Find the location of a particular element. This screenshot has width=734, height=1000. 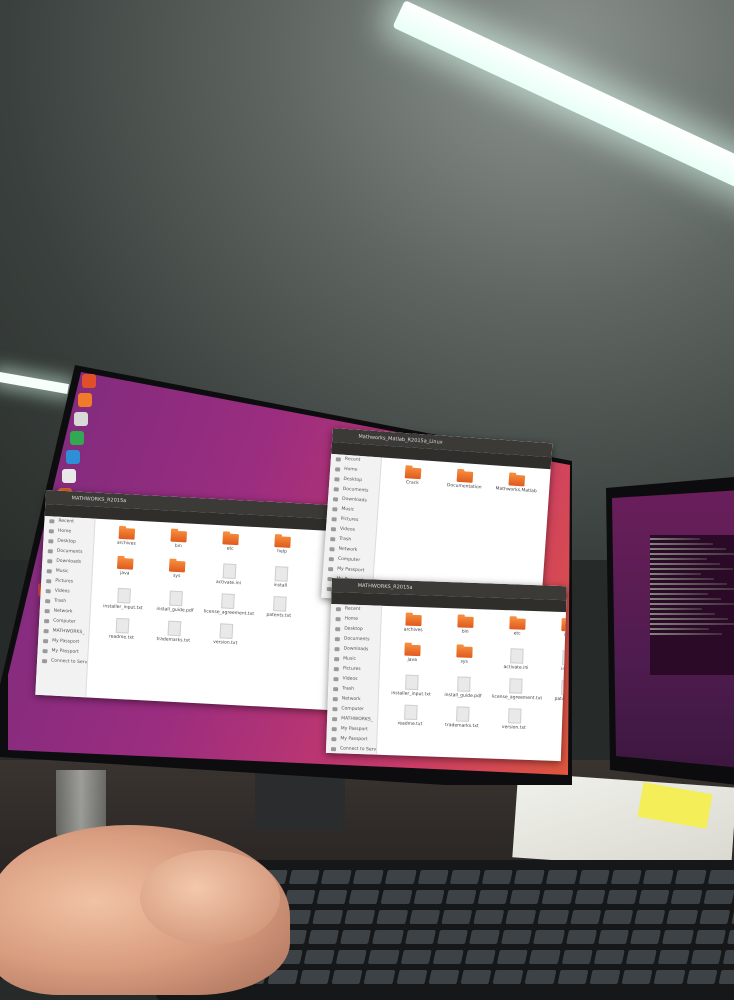

sidebar-item: Connect to Server is located at coordinates (62, 662).